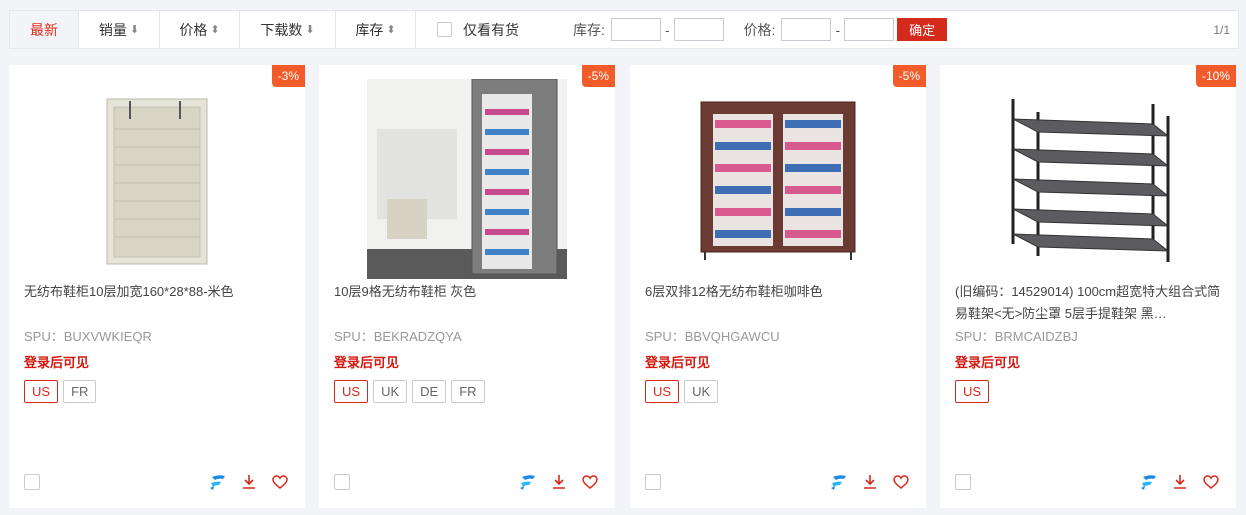 This screenshot has height=515, width=1246. I want to click on shoe-cabinet-beige-image, so click(157, 181).